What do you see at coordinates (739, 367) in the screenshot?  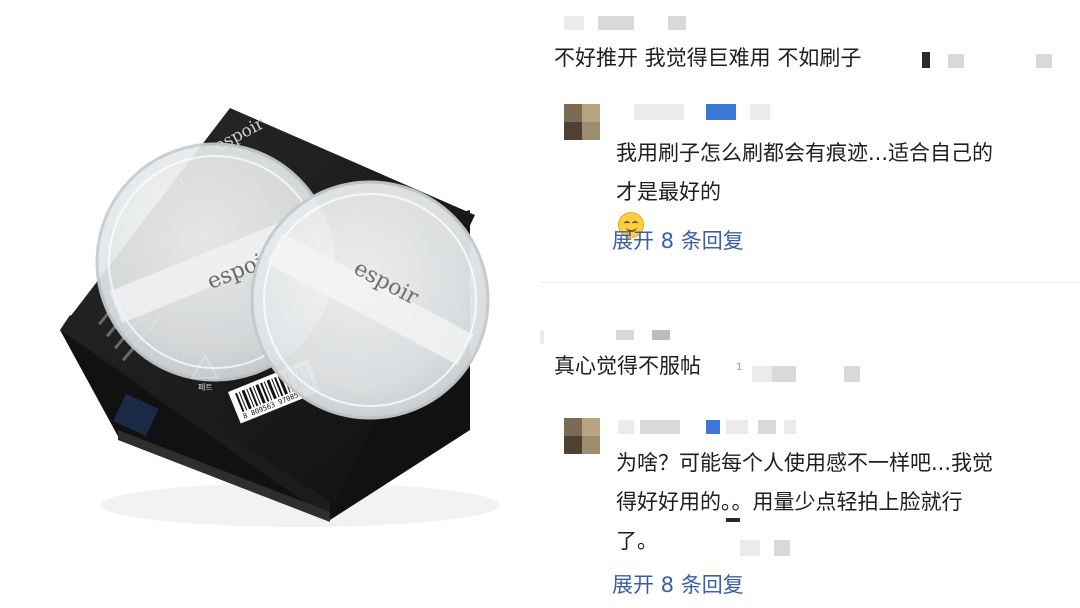 I see `redaction: 1` at bounding box center [739, 367].